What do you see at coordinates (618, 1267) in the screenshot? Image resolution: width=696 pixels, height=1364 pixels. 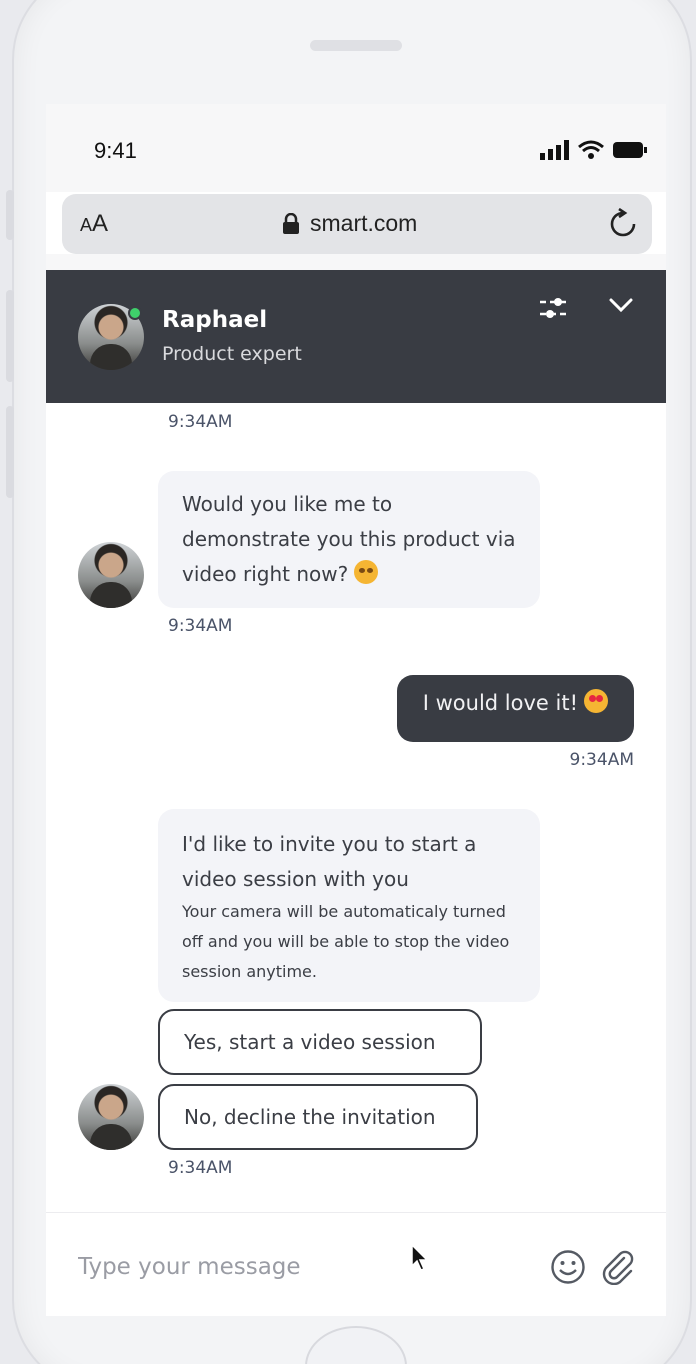 I see `paperclip-icon` at bounding box center [618, 1267].